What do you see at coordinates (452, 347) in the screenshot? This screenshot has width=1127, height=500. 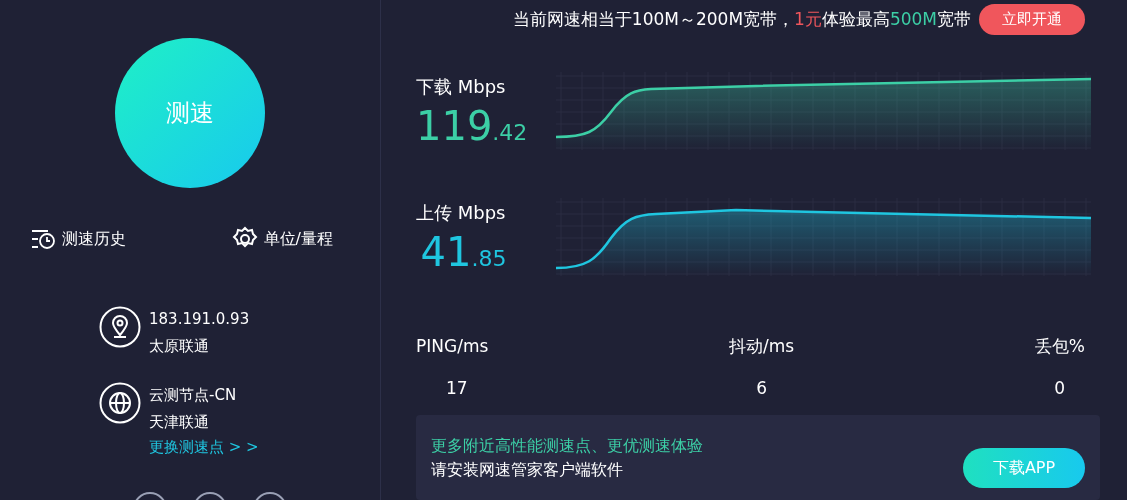 I see `stat-label: PING/ms` at bounding box center [452, 347].